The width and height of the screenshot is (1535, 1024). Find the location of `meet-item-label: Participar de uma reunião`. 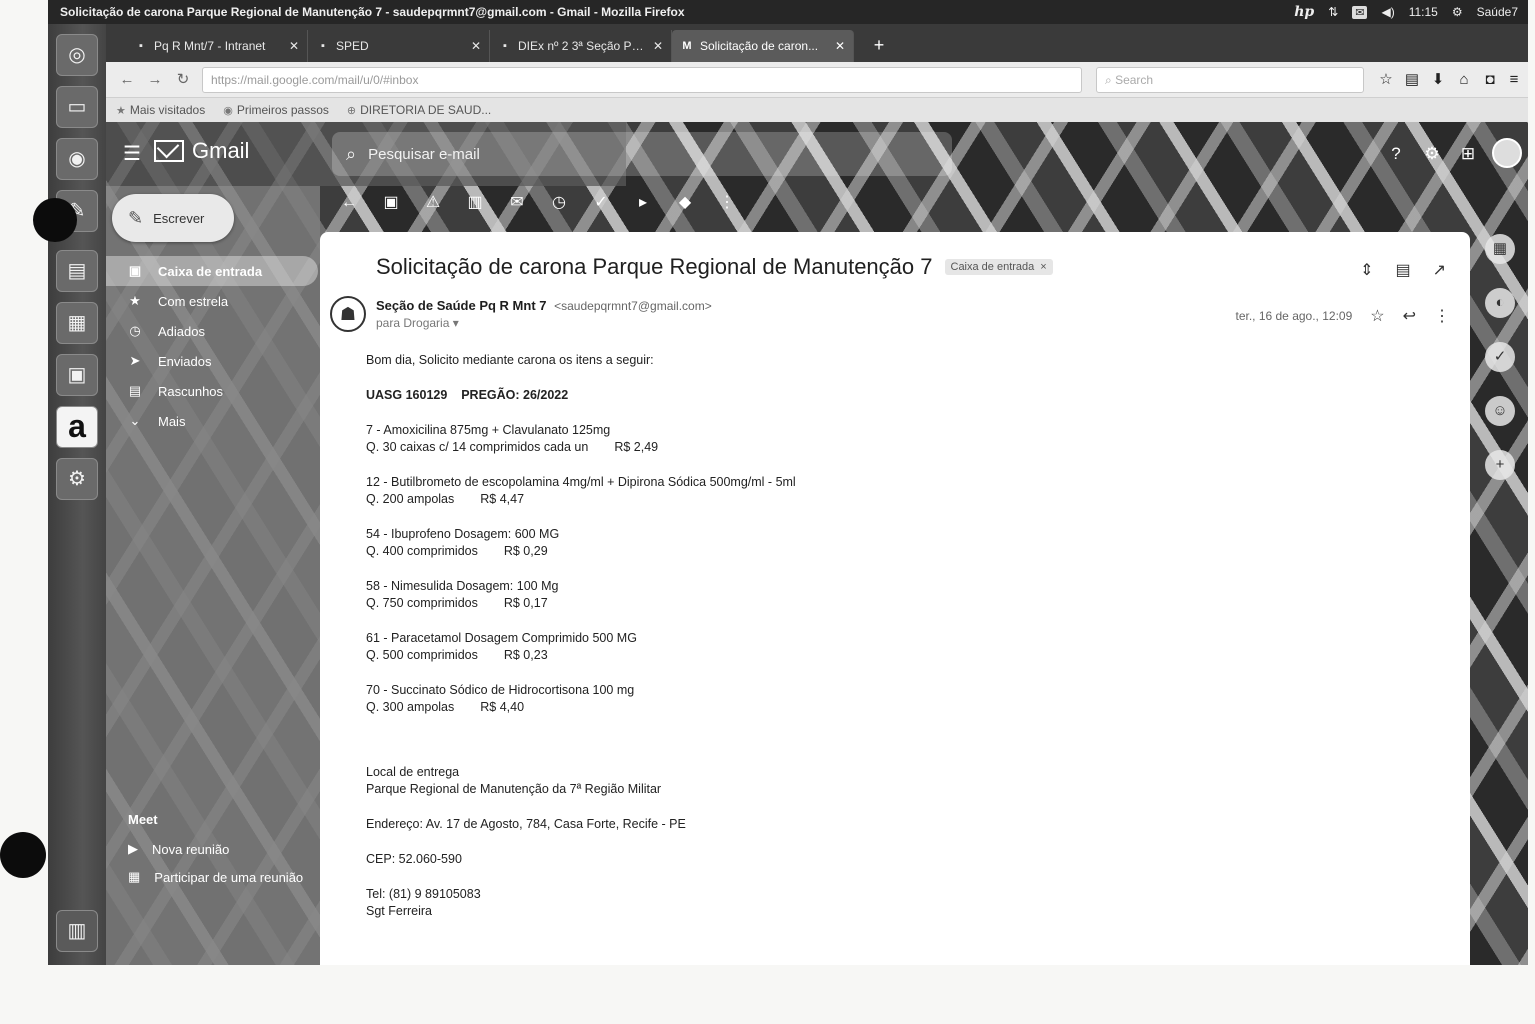

meet-item-label: Participar de uma reunião is located at coordinates (229, 877).